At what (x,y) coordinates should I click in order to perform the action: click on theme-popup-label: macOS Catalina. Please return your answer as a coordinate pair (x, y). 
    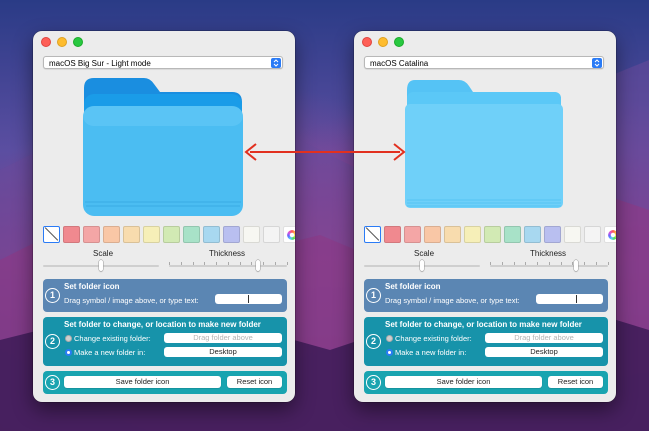
    Looking at the image, I should click on (399, 63).